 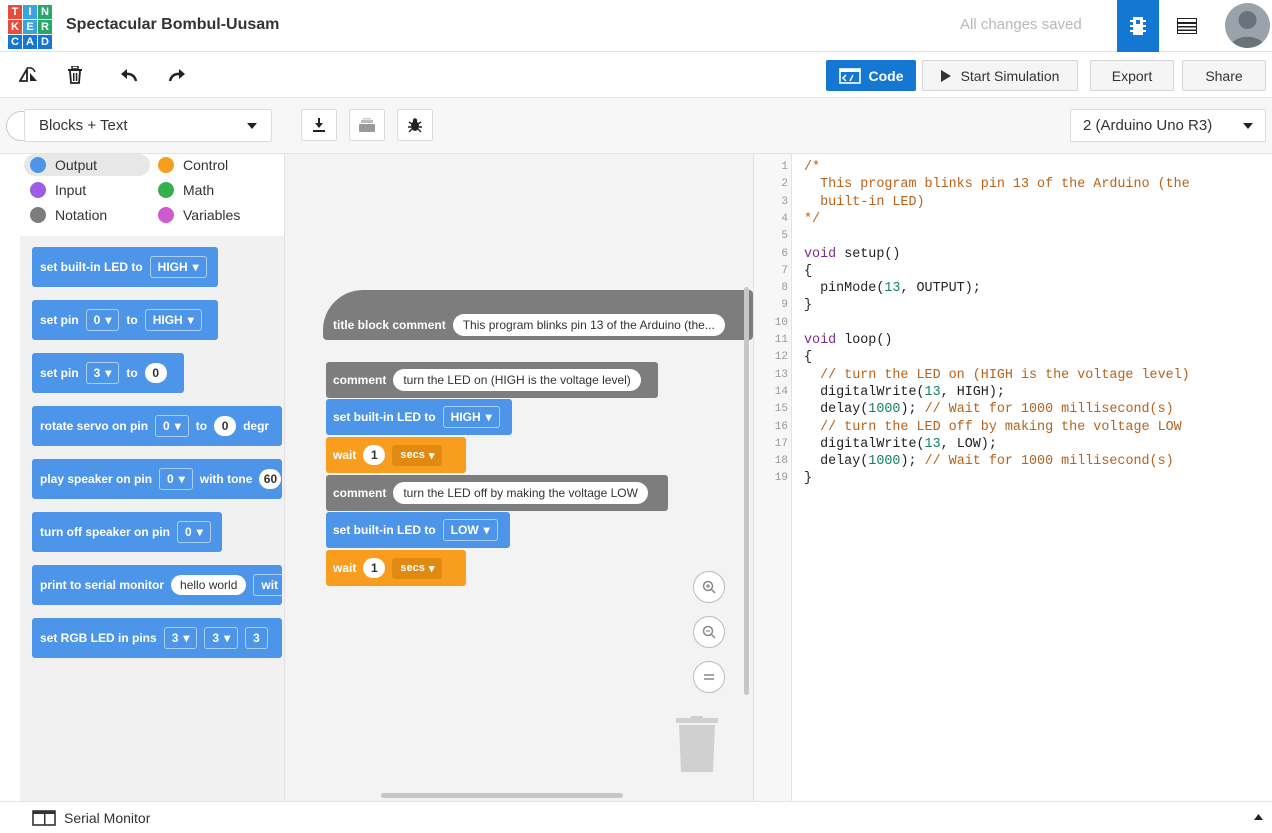 What do you see at coordinates (781, 322) in the screenshot?
I see `line-number: 10` at bounding box center [781, 322].